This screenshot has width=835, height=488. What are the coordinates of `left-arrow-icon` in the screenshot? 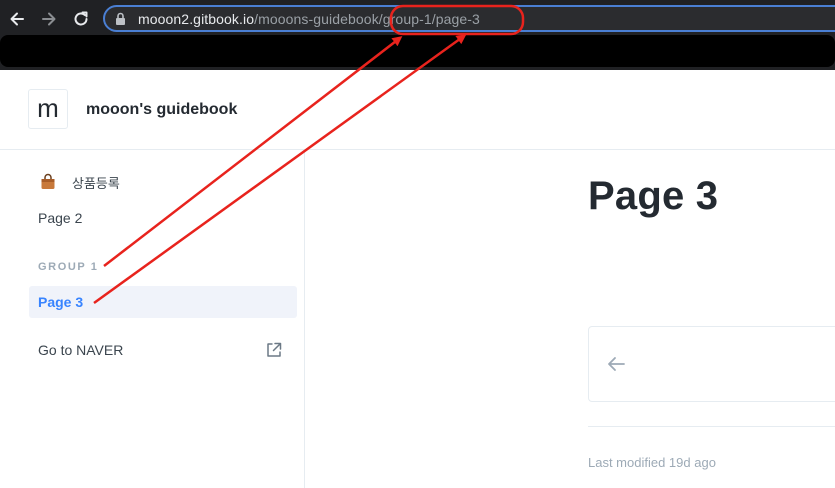 It's located at (616, 364).